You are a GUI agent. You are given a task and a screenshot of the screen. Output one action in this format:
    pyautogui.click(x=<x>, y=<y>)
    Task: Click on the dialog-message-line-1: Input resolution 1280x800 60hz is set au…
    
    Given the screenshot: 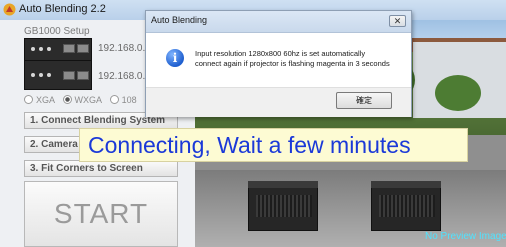 What is the action you would take?
    pyautogui.click(x=280, y=53)
    